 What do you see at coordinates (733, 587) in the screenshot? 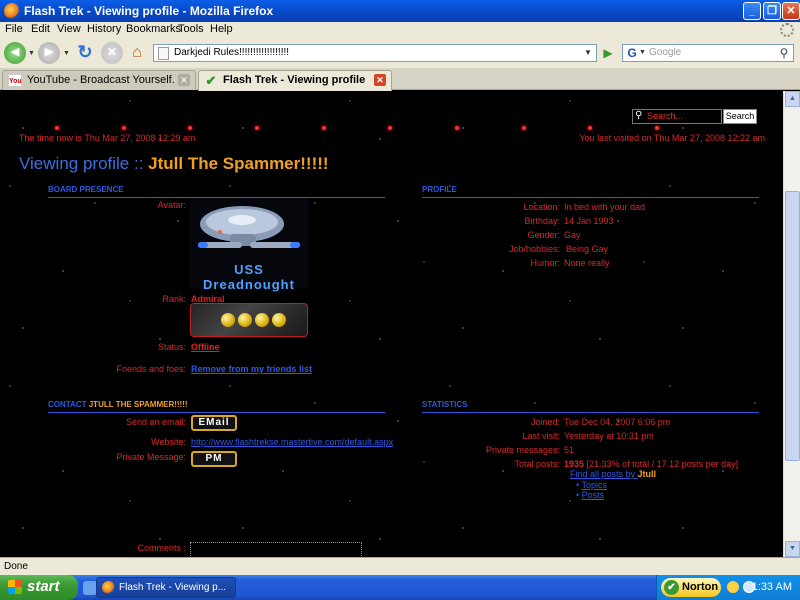
I see `security-tray-icon` at bounding box center [733, 587].